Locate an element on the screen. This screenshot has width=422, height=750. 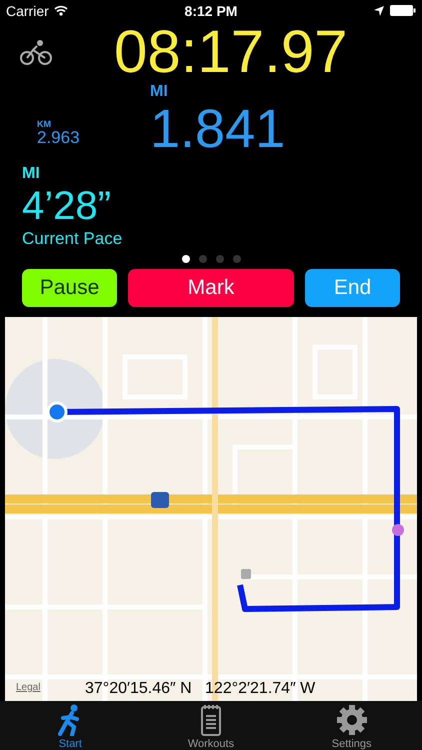
tab-bar-item: Workouts is located at coordinates (210, 727).